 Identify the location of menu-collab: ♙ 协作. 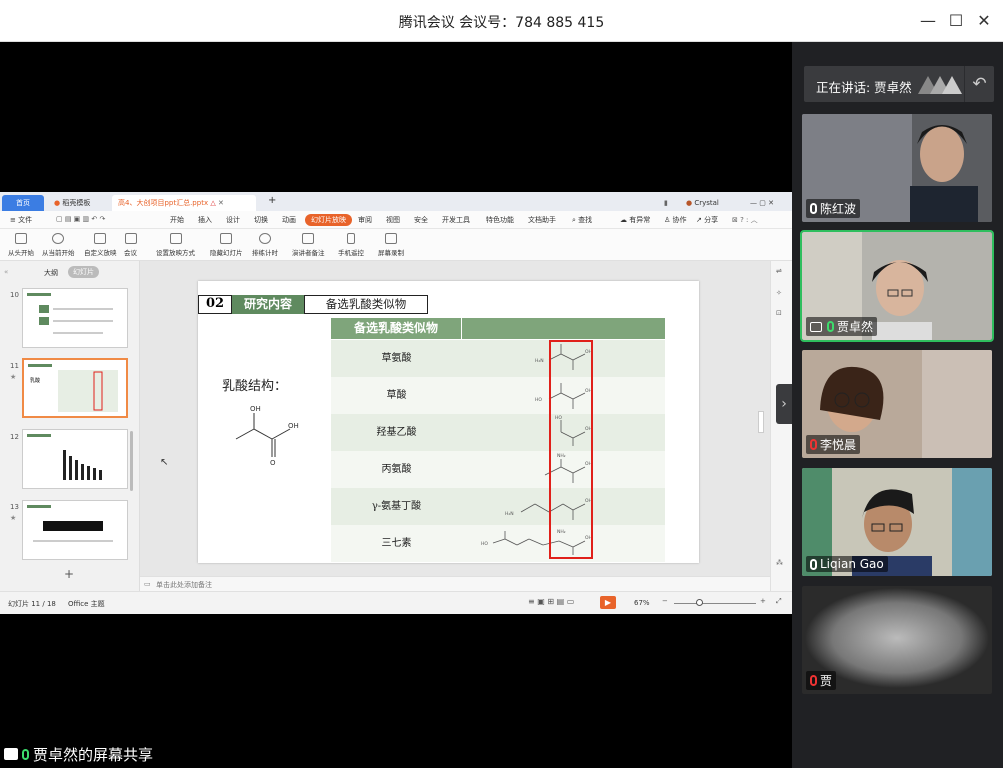
(675, 220).